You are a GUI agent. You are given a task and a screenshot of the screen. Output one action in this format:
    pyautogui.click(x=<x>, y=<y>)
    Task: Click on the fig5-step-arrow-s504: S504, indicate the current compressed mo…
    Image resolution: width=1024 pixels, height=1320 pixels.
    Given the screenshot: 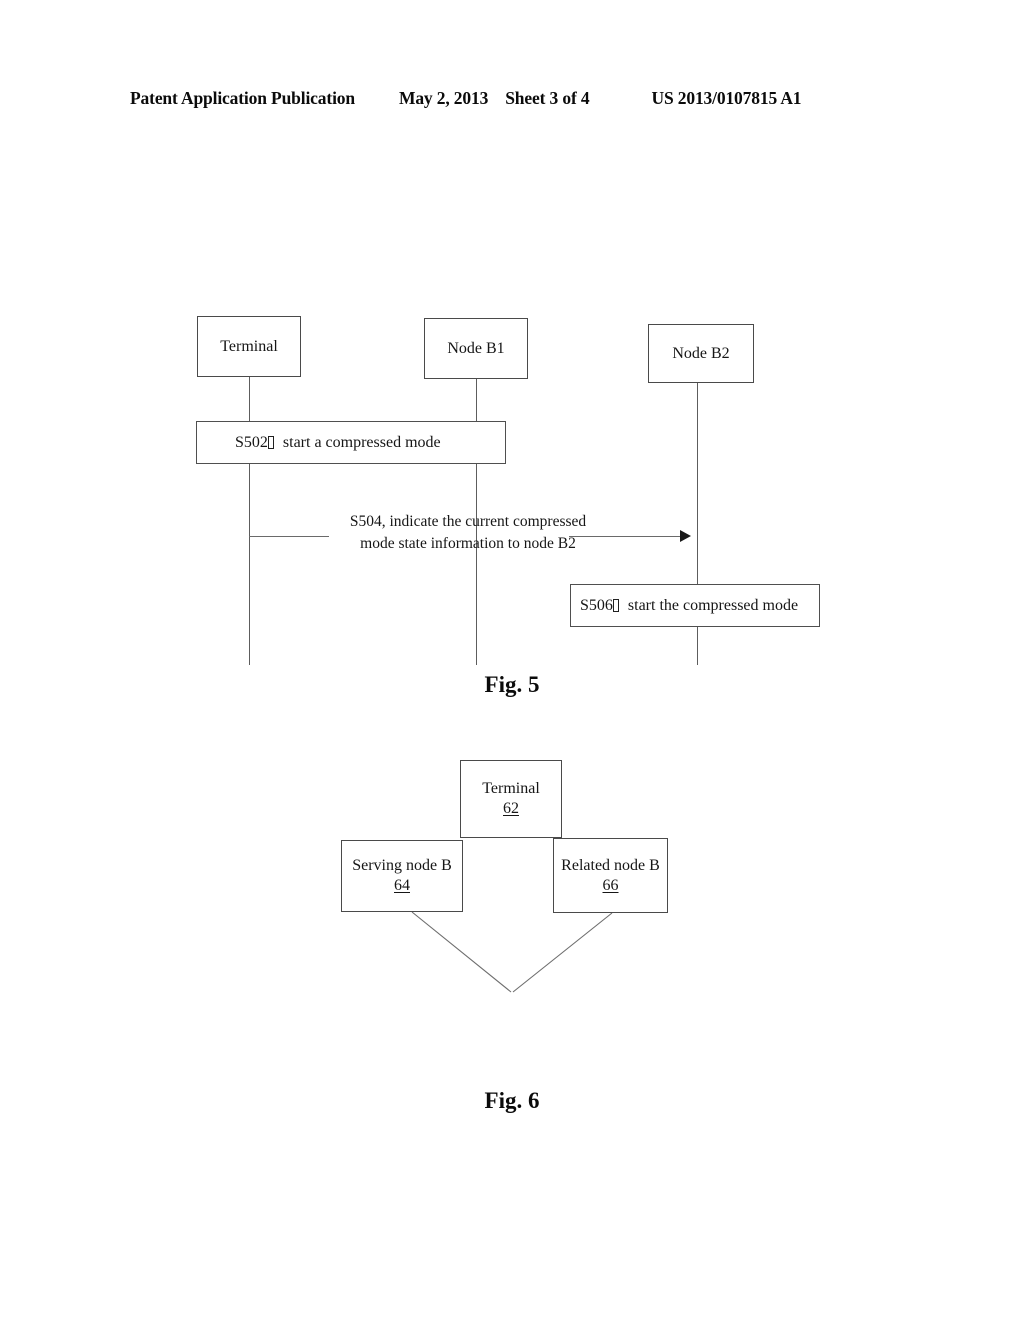 What is the action you would take?
    pyautogui.click(x=475, y=536)
    